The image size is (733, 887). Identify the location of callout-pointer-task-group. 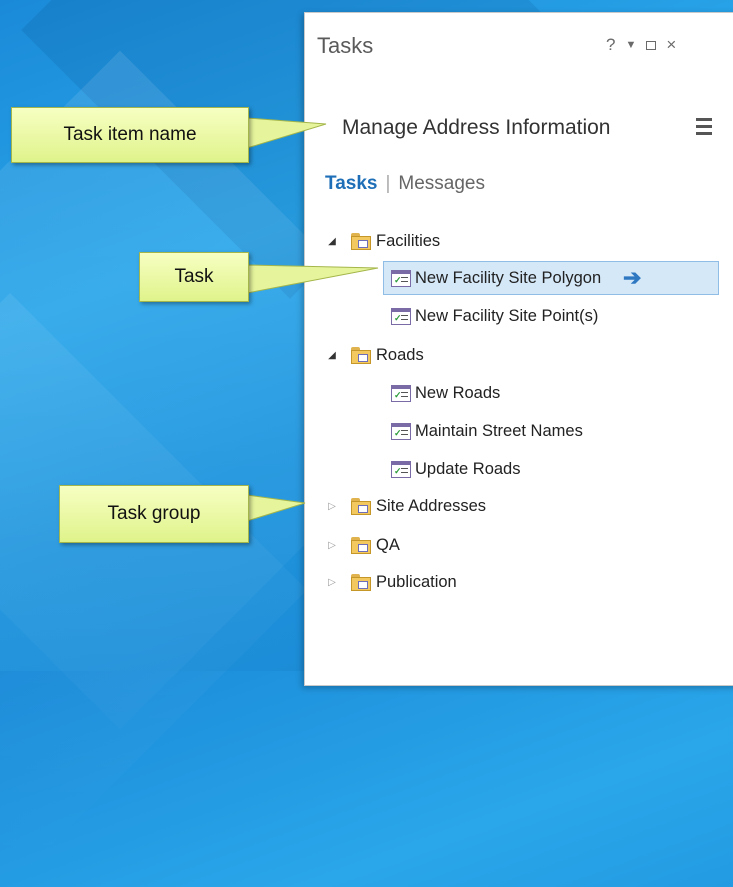
(276, 508).